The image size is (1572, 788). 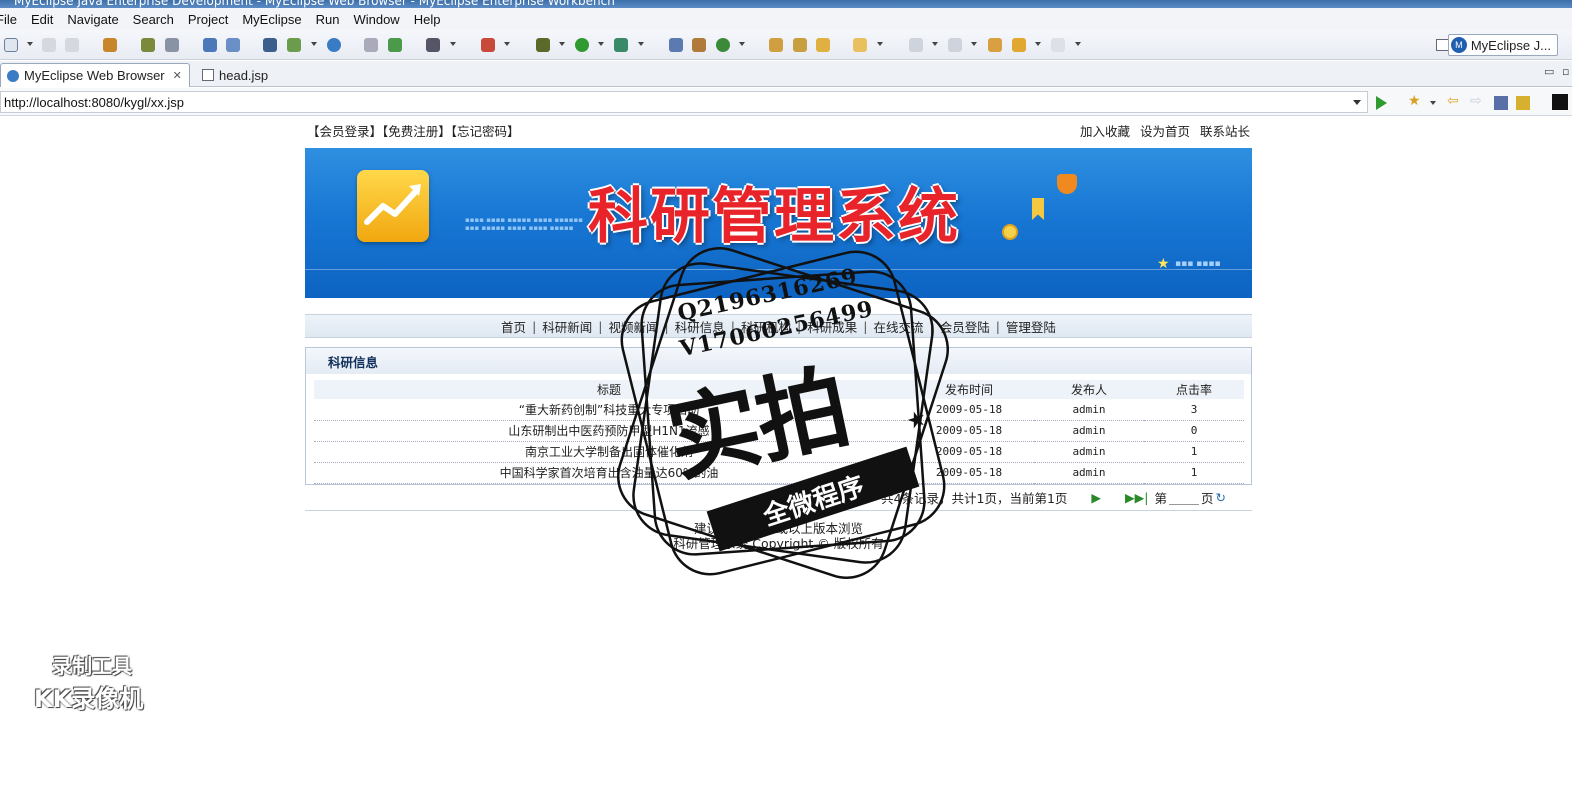 I want to click on set-homepage-link: 设为首页, so click(x=1165, y=131).